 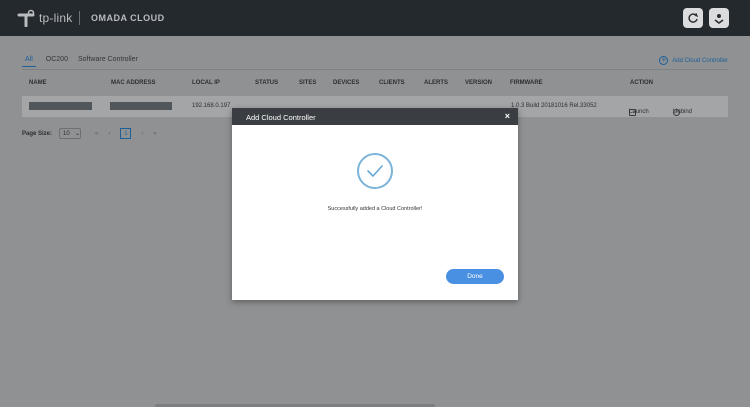 I want to click on next-page-button: ›, so click(x=142, y=134).